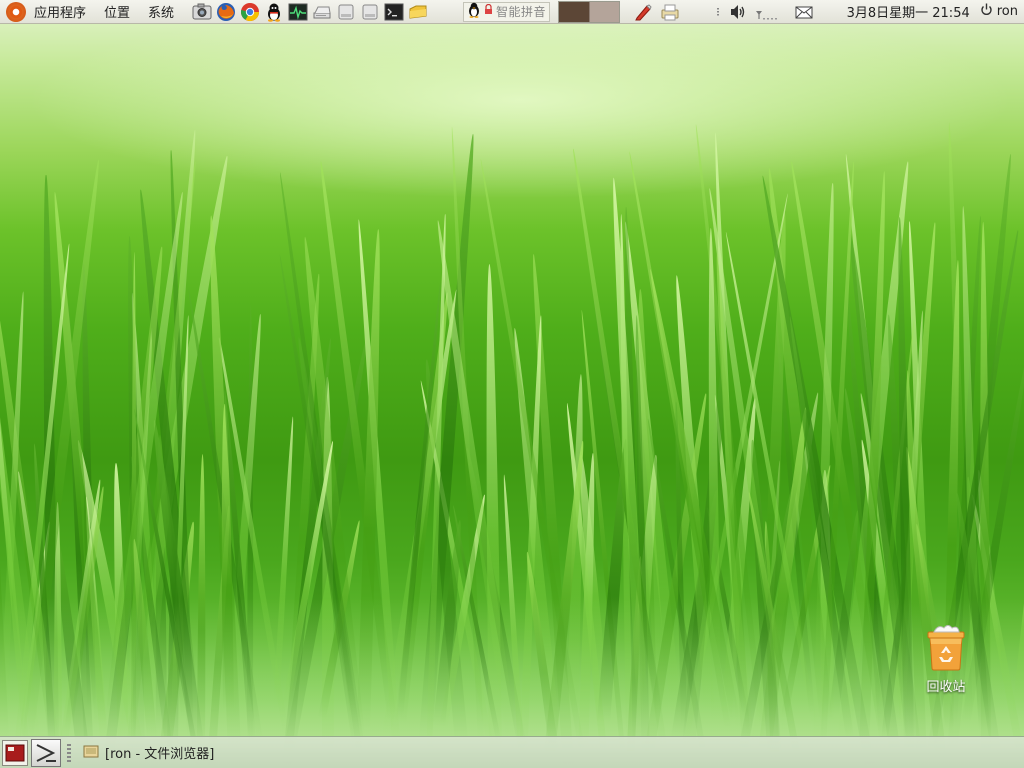 This screenshot has width=1024, height=768. Describe the element at coordinates (117, 12) in the screenshot. I see `menu-places: 位置` at that location.